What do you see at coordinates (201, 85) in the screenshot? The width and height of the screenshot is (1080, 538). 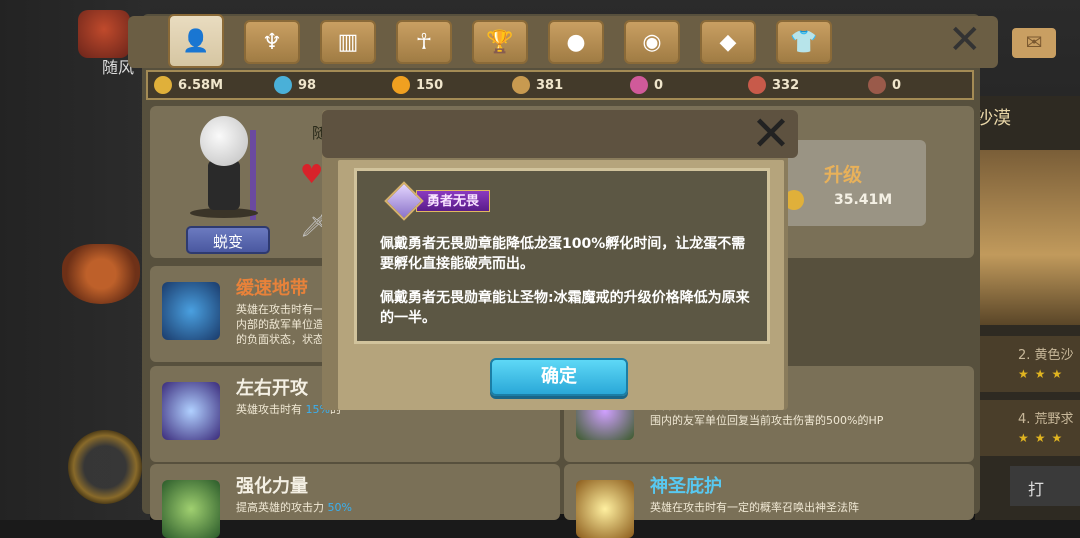 I see `resource-value: 6.58M` at bounding box center [201, 85].